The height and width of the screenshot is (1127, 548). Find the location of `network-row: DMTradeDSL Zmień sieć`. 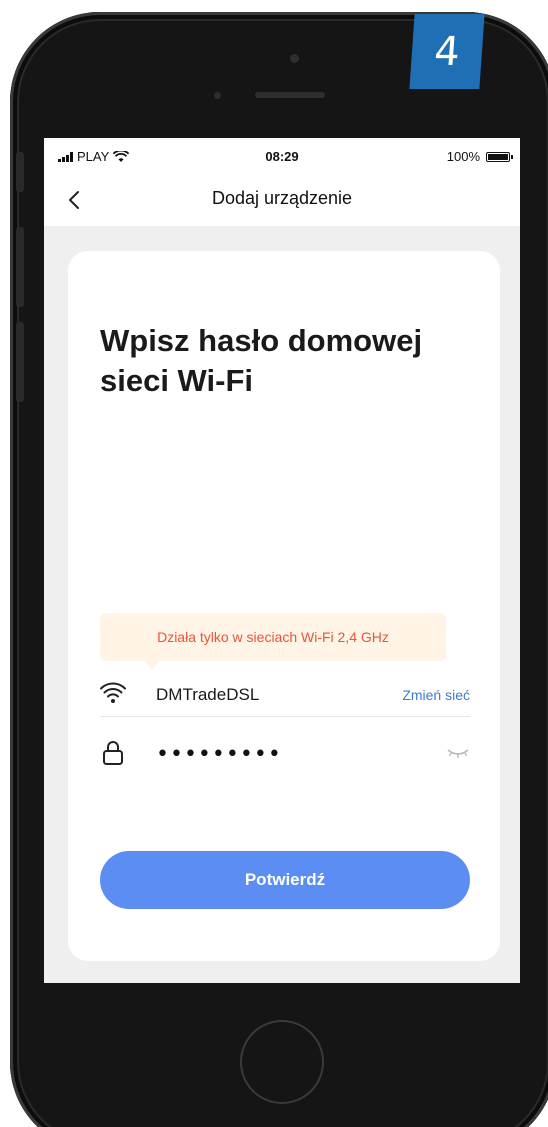

network-row: DMTradeDSL Zmień sieć is located at coordinates (285, 696).